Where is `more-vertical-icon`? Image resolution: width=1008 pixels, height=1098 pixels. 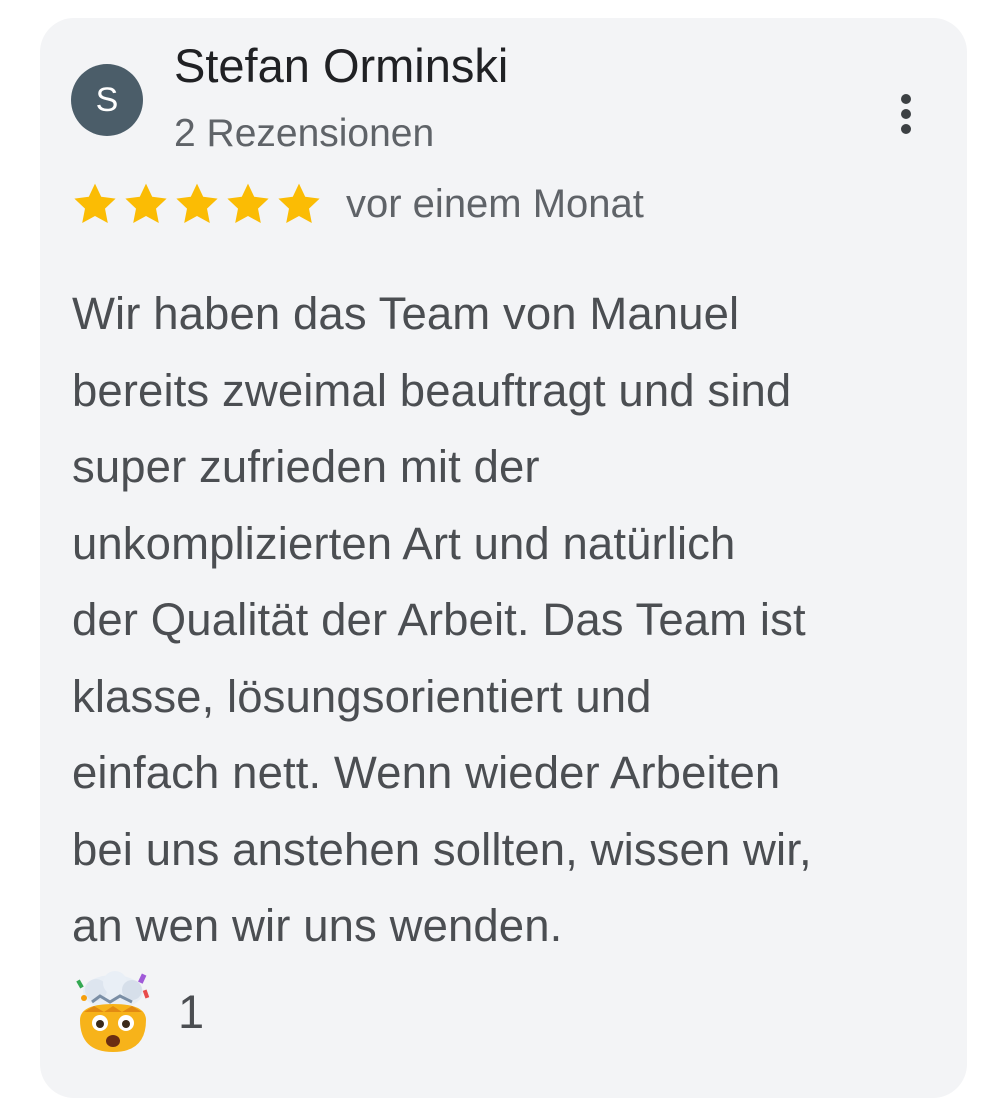
more-vertical-icon is located at coordinates (906, 114).